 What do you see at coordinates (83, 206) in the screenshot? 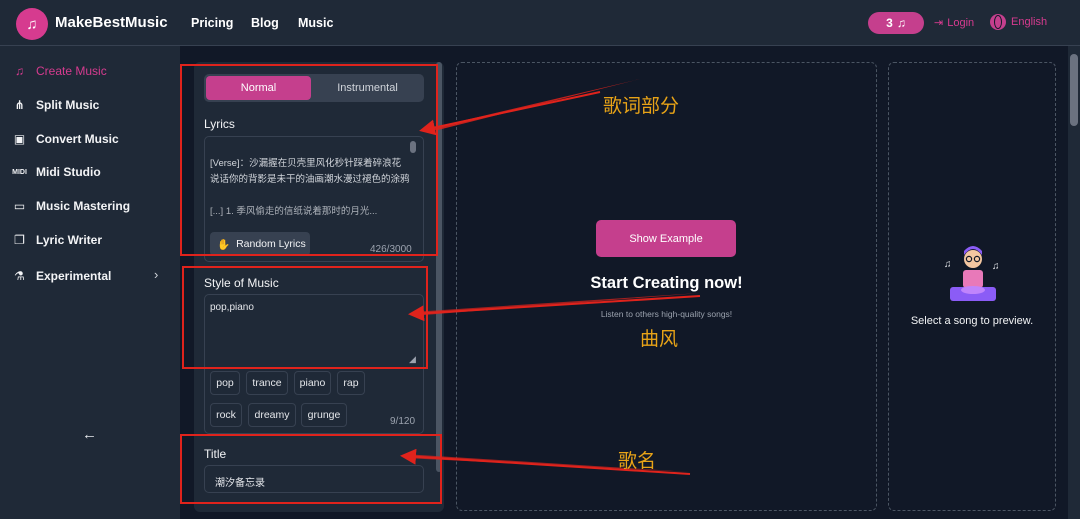
I see `sidebar-item-label: Music Mastering` at bounding box center [83, 206].